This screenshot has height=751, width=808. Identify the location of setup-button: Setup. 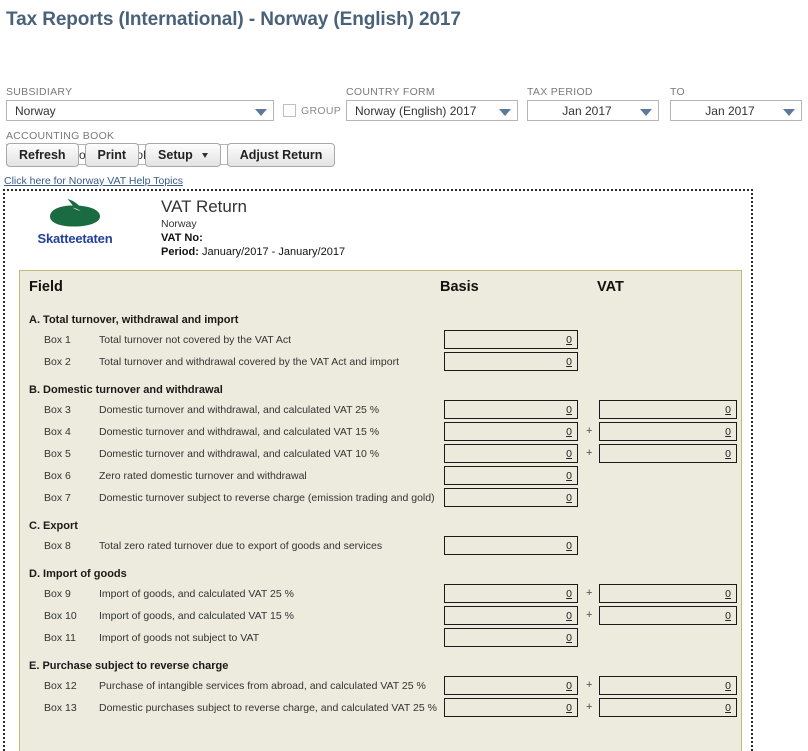
(183, 155).